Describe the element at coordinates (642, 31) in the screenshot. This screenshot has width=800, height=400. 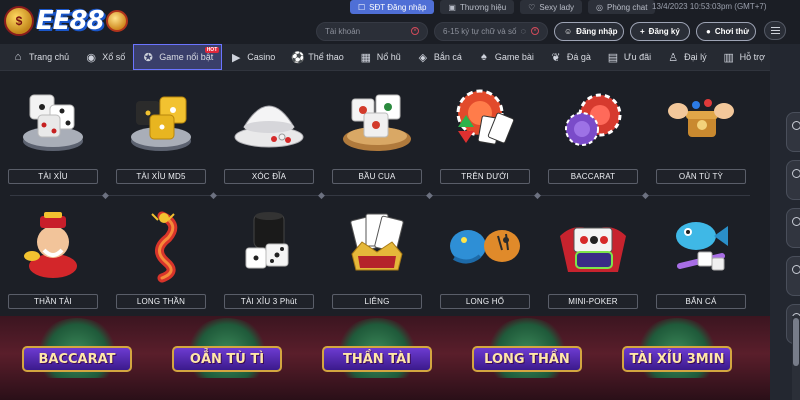
I see `add-user-icon: +` at that location.